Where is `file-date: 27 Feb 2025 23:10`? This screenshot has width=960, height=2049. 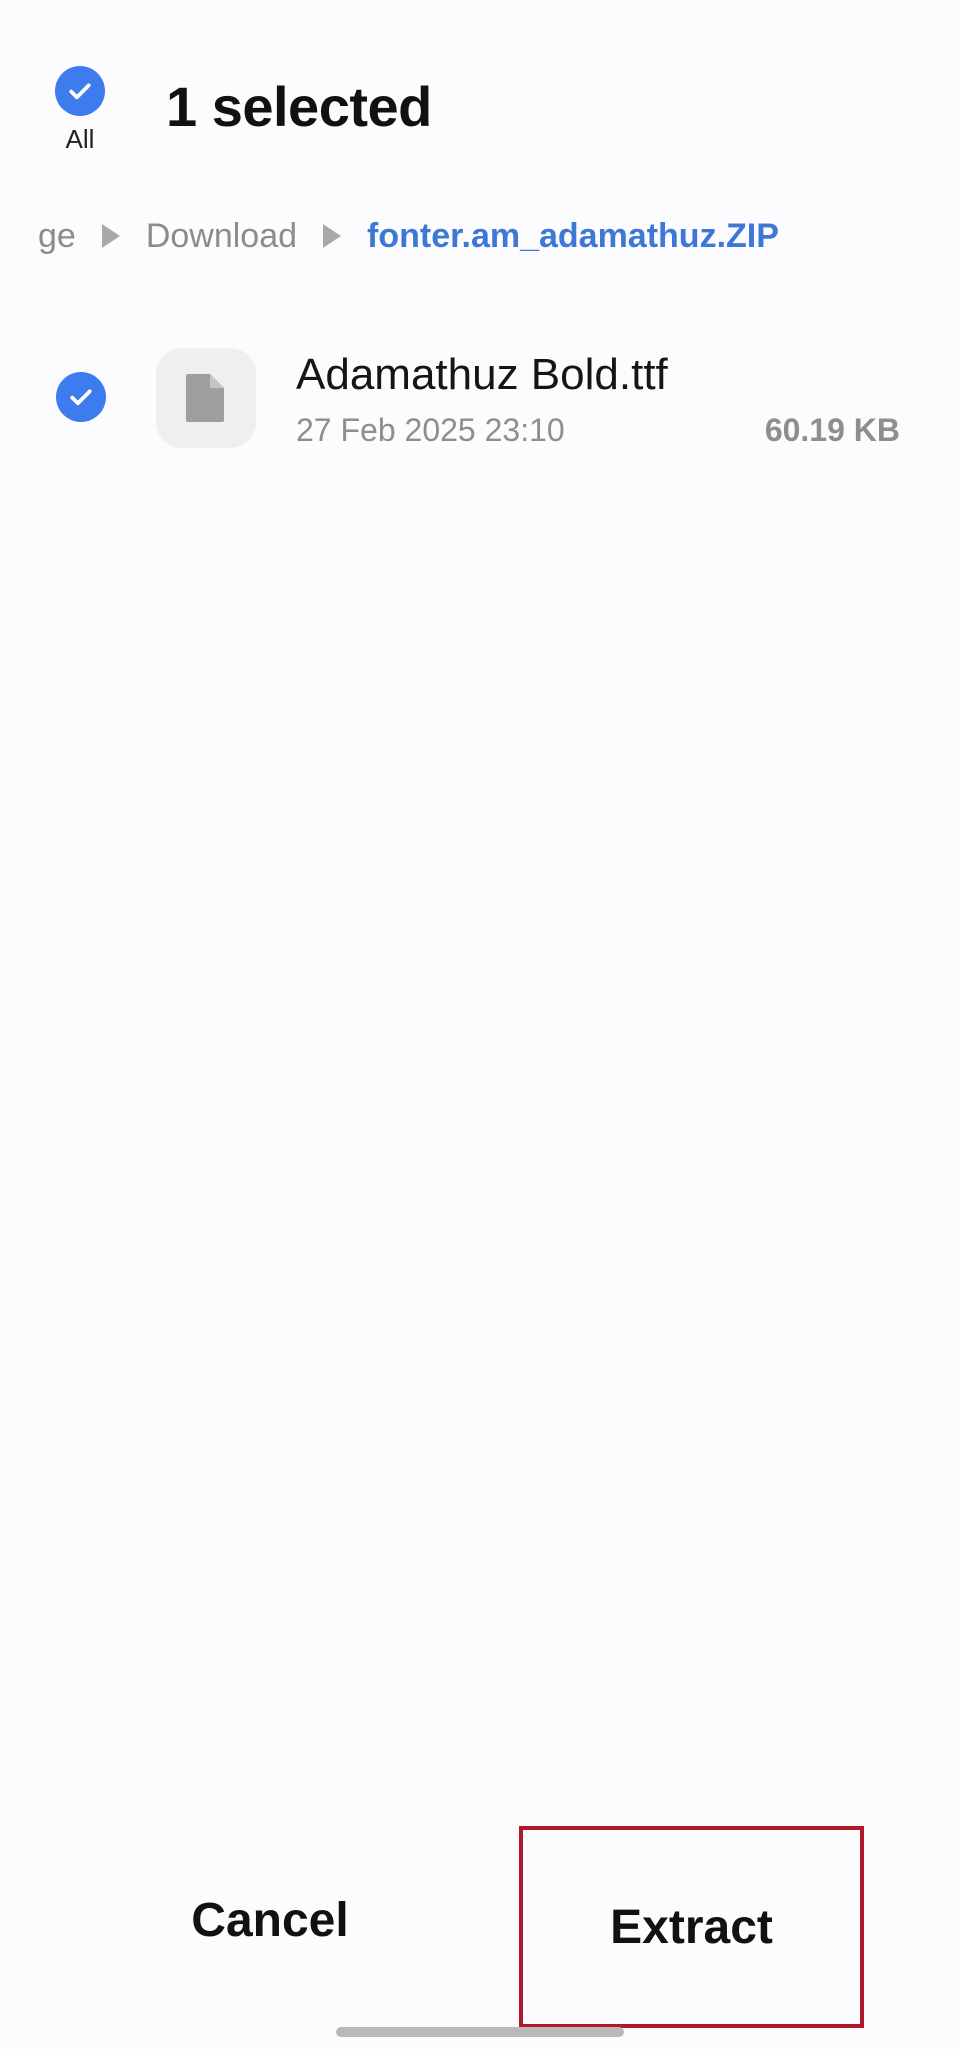 file-date: 27 Feb 2025 23:10 is located at coordinates (430, 430).